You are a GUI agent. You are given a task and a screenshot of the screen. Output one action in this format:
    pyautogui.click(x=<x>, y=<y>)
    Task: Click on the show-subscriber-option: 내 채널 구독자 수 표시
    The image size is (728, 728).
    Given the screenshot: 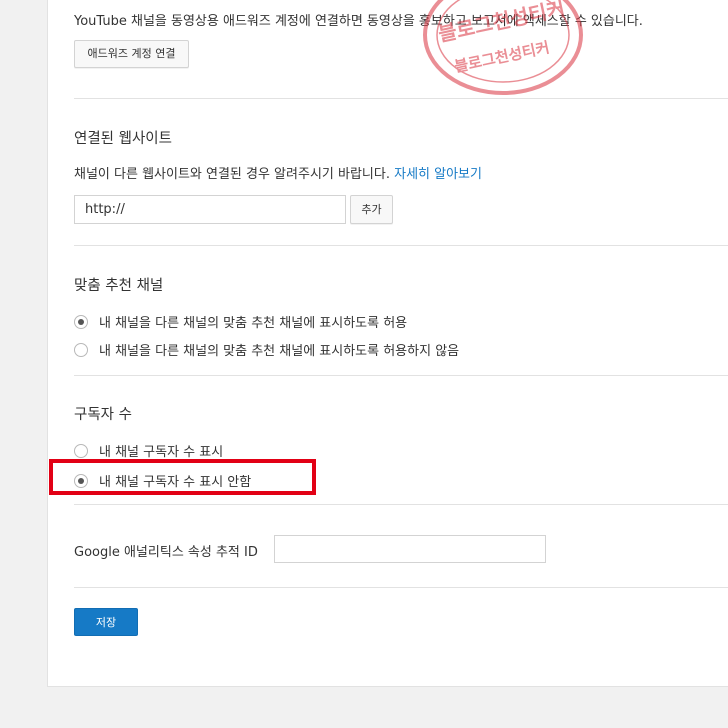 What is the action you would take?
    pyautogui.click(x=148, y=450)
    